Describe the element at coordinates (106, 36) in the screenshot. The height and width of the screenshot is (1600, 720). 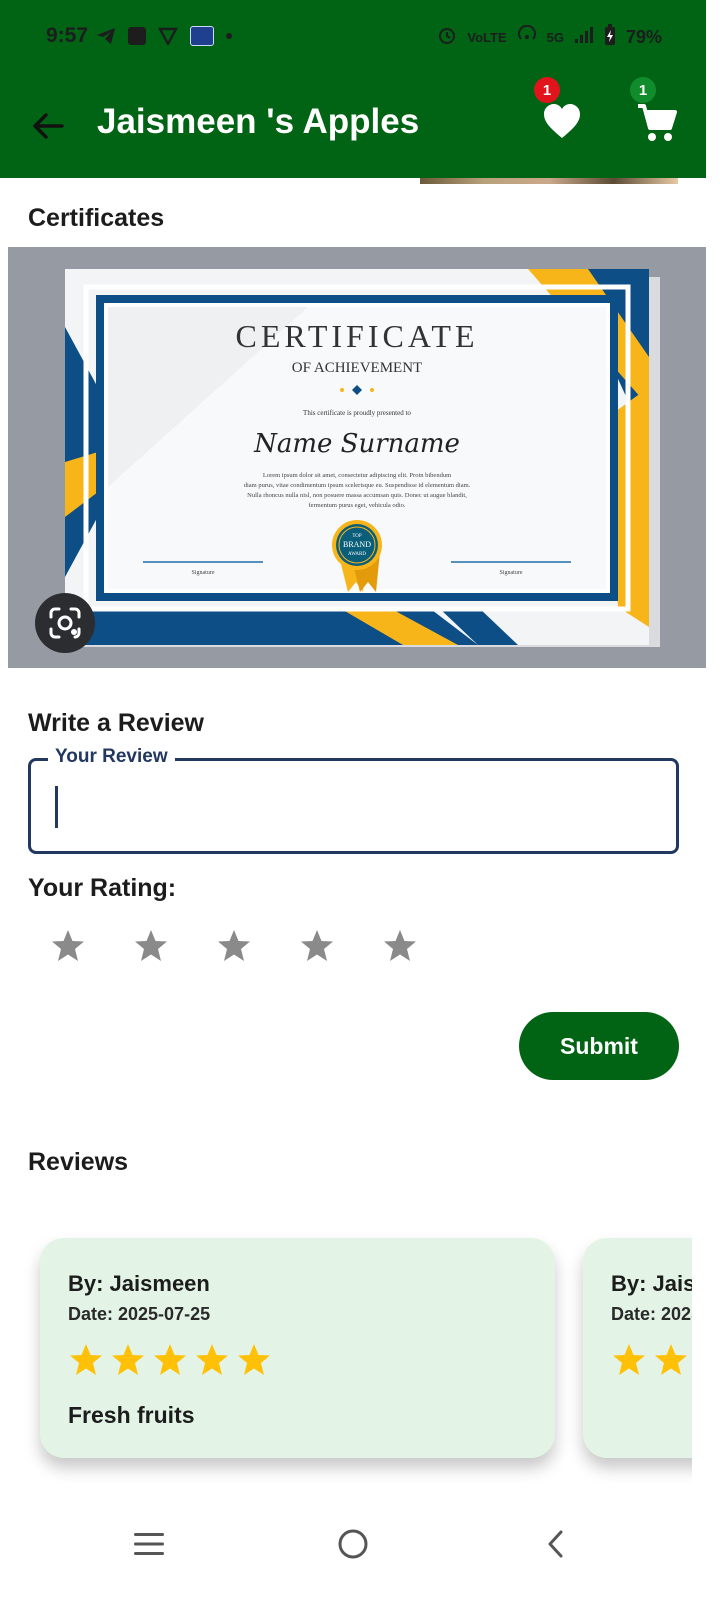
I see `telegram-icon` at that location.